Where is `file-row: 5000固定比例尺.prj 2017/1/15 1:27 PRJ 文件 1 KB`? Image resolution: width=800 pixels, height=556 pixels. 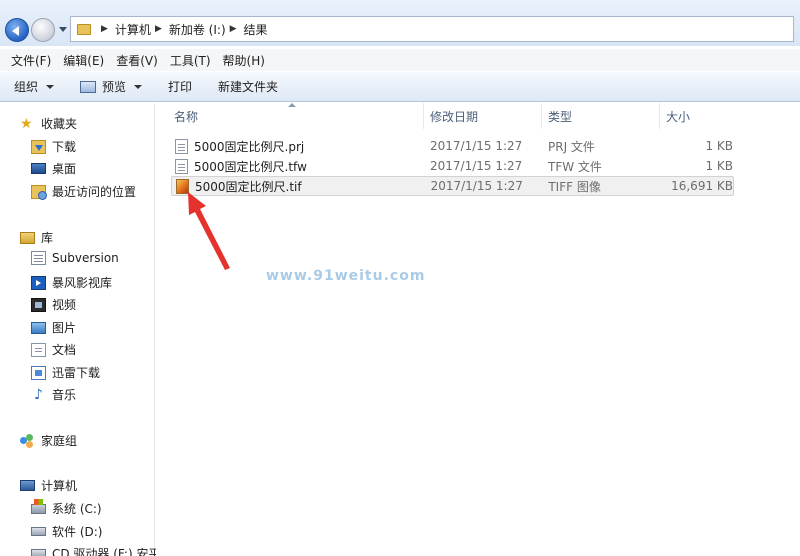 file-row: 5000固定比例尺.prj 2017/1/15 1:27 PRJ 文件 1 KB is located at coordinates (452, 146).